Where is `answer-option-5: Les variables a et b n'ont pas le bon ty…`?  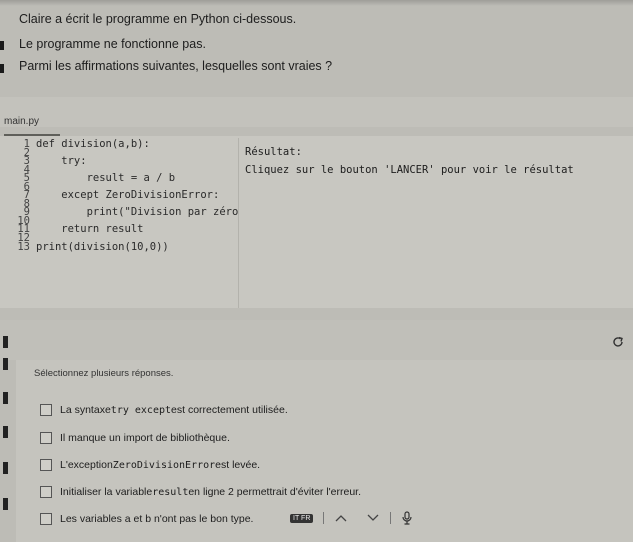
answer-option-5: Les variables a et b n'ont pas le bon ty… is located at coordinates (146, 519).